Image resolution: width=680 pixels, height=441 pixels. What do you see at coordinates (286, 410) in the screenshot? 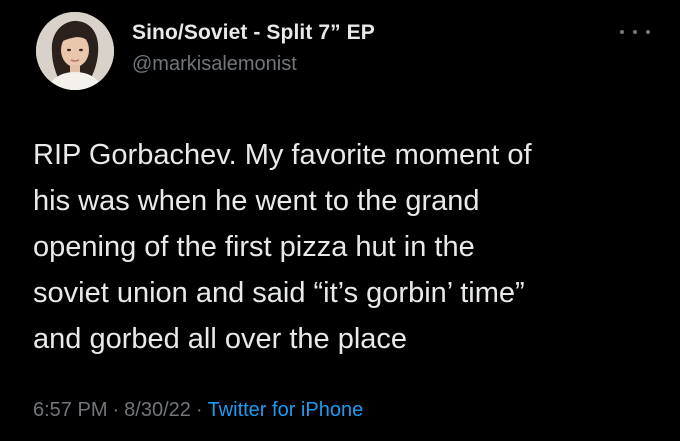
I see `tweet-client-link: Twitter for iPhone` at bounding box center [286, 410].